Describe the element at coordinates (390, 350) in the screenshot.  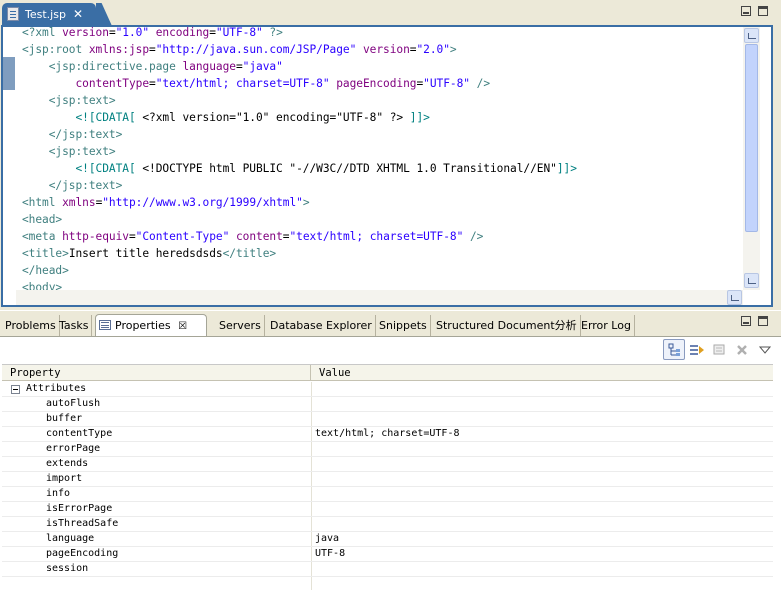
I see `properties-toolbar` at that location.